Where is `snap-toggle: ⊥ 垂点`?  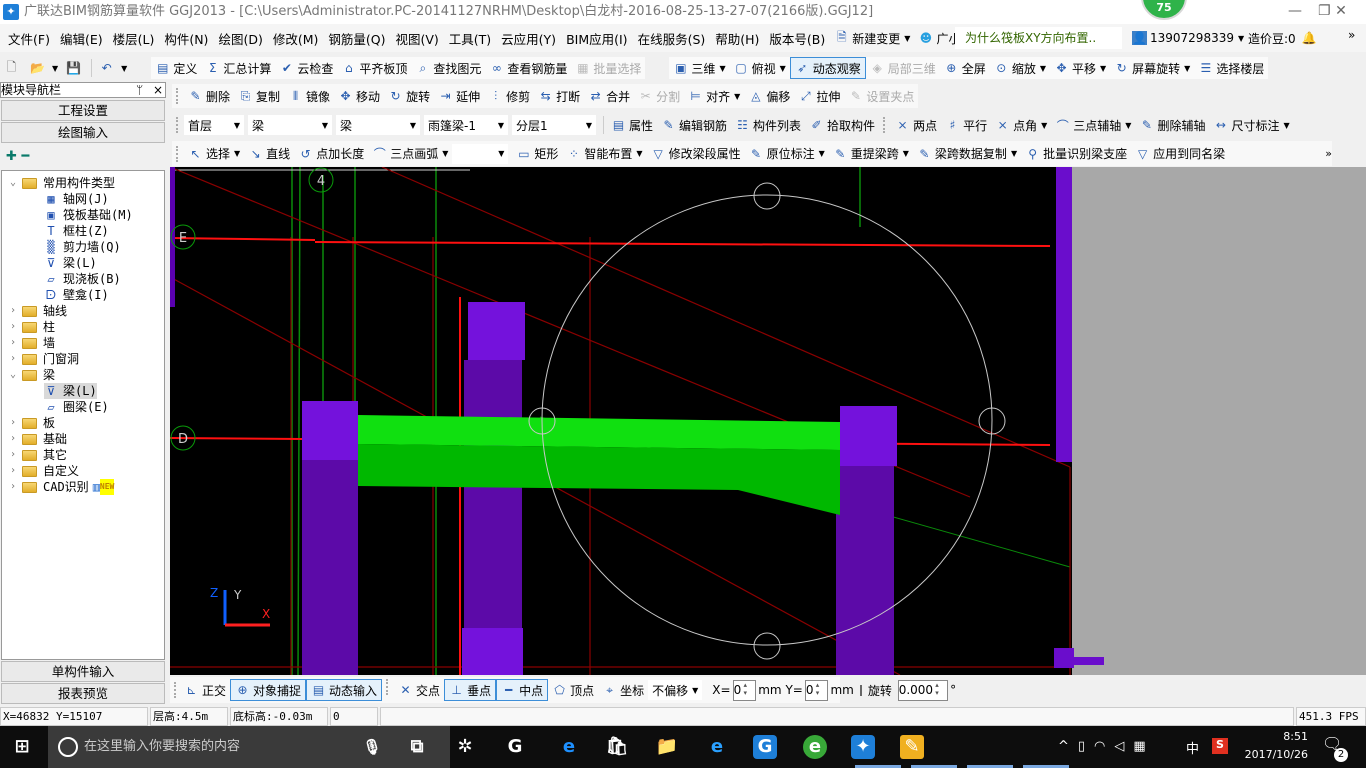
snap-toggle: ⊥ 垂点 is located at coordinates (470, 690).